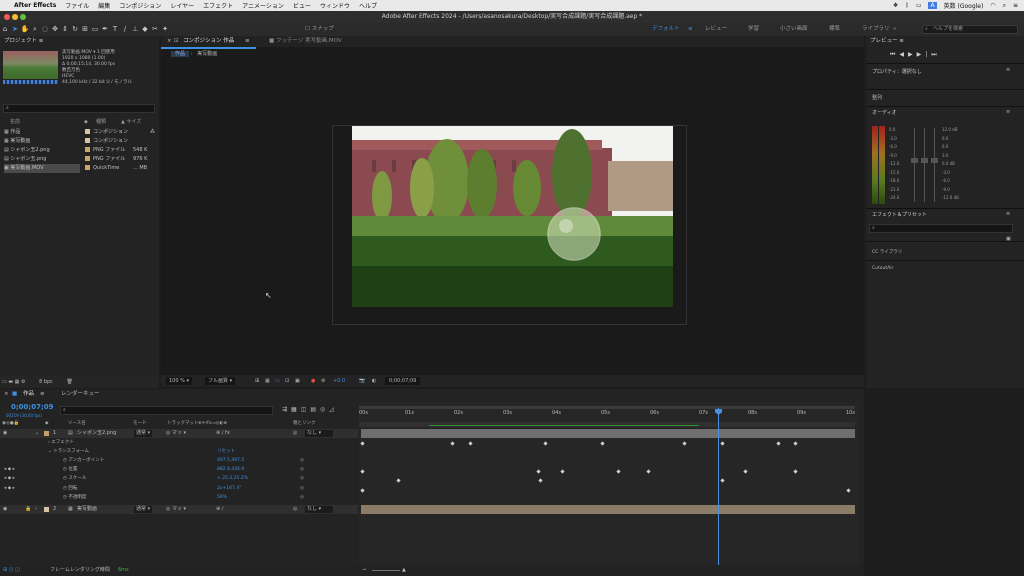 Image resolution: width=1024 pixels, height=576 pixels. I want to click on dropbox-icon: ❖, so click(895, 5).